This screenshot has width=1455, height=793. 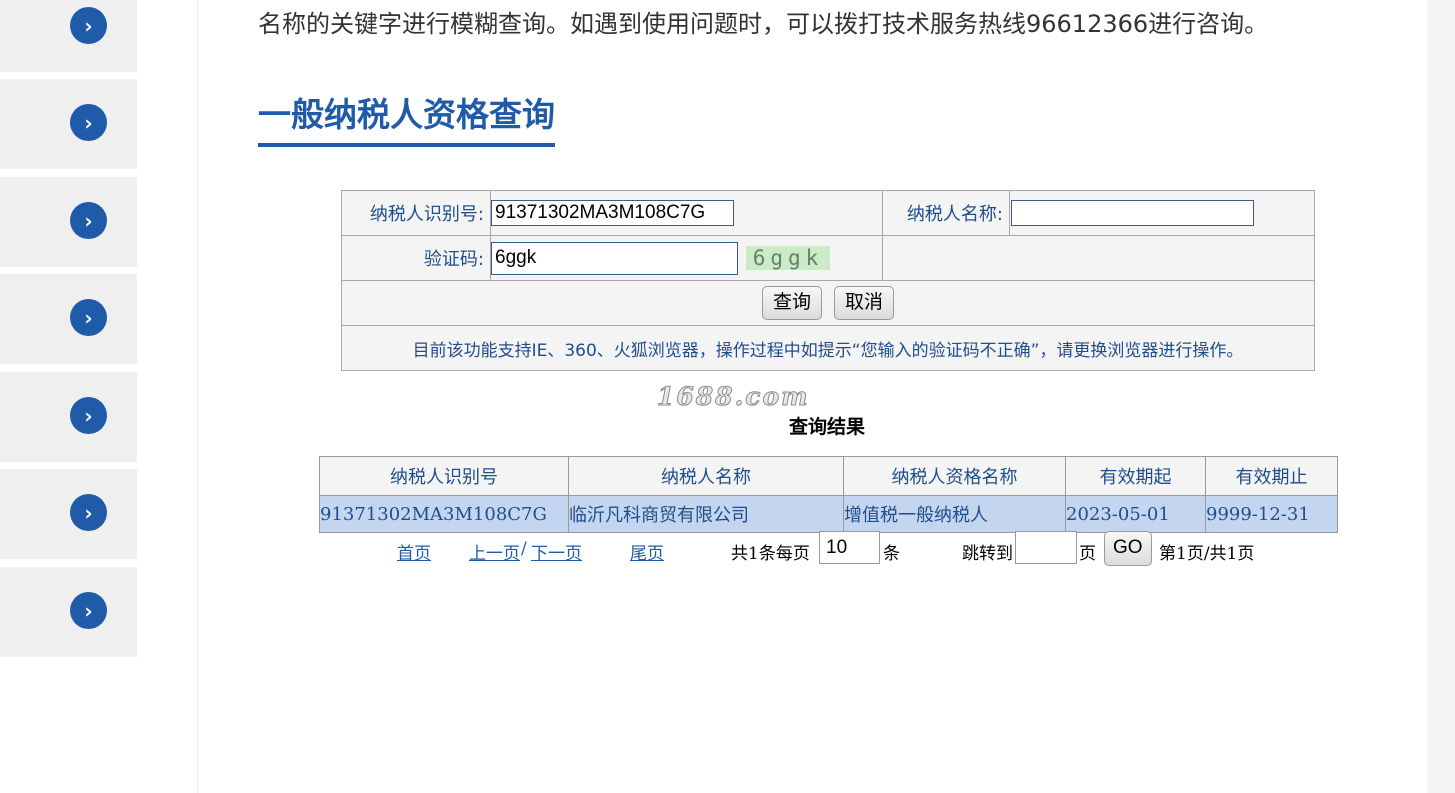 I want to click on sidebar: › › › › › › ›, so click(x=68, y=396).